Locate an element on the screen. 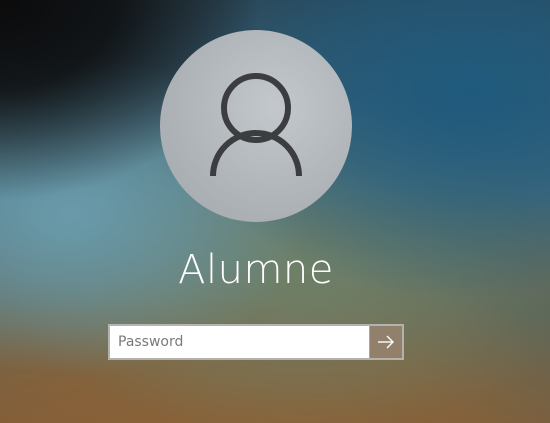  user-name: Alumne is located at coordinates (256, 270).